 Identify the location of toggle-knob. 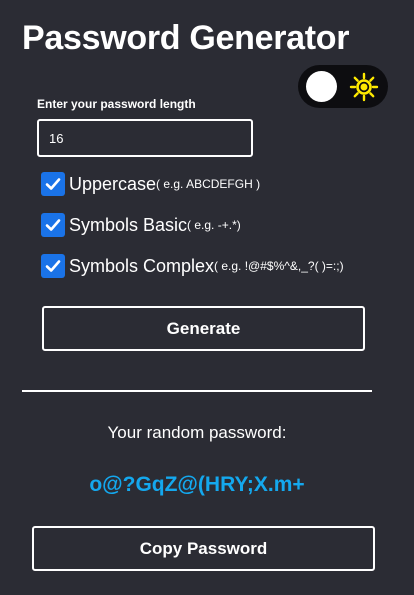
(321, 86).